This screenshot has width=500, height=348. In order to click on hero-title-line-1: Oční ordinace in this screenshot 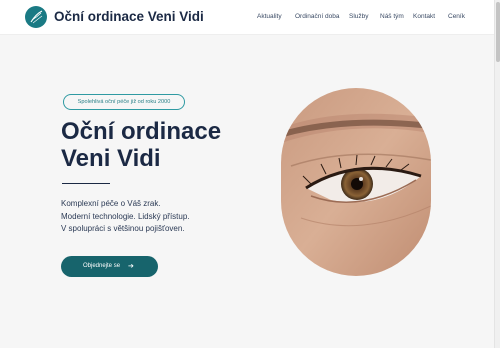, I will do `click(141, 131)`.